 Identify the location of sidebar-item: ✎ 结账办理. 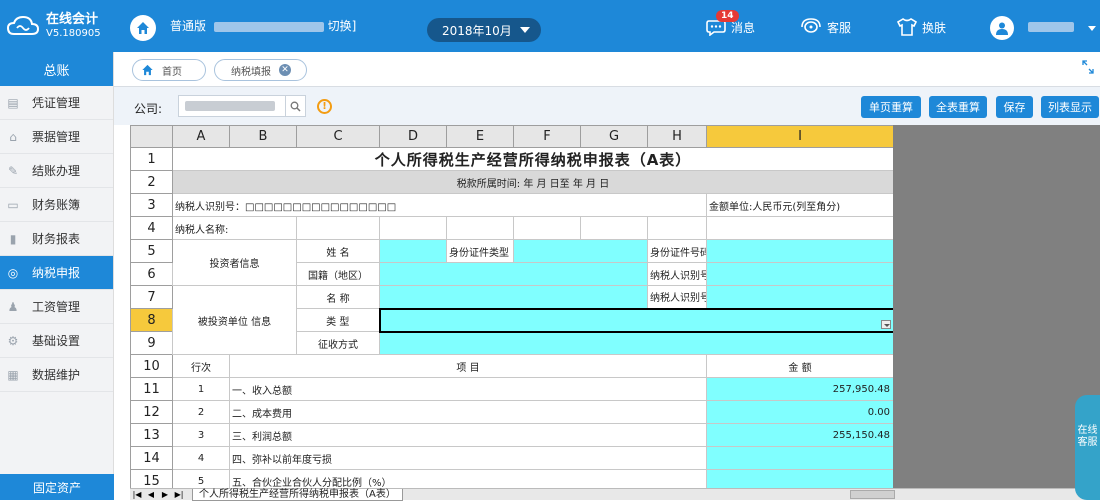
(56, 171).